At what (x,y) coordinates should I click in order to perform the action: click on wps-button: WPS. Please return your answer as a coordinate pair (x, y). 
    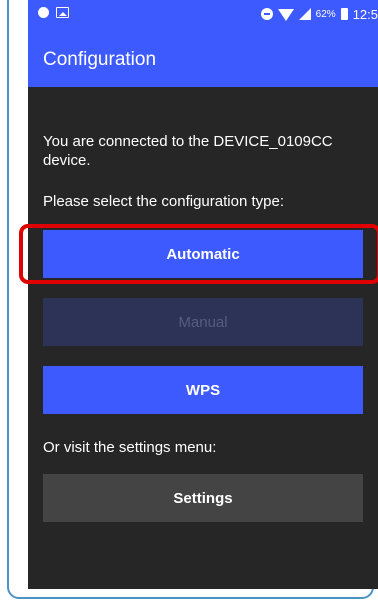
    Looking at the image, I should click on (203, 390).